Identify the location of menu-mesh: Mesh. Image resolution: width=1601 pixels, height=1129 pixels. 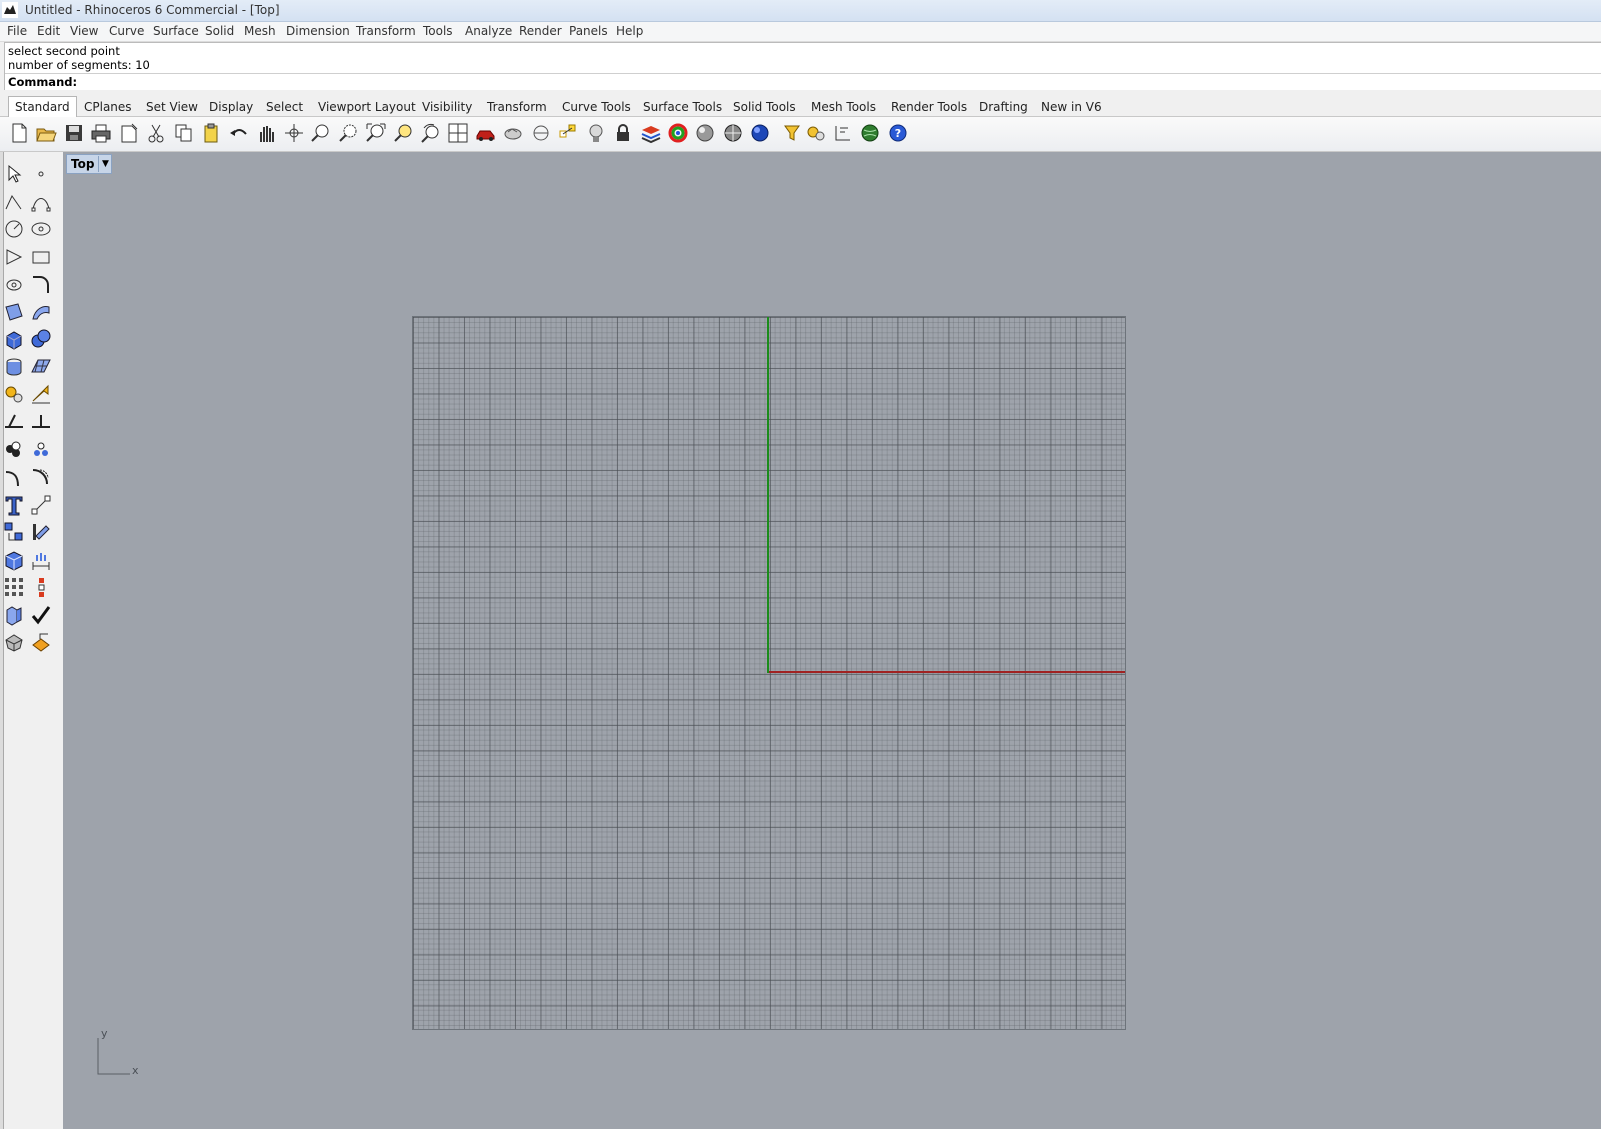
(260, 31).